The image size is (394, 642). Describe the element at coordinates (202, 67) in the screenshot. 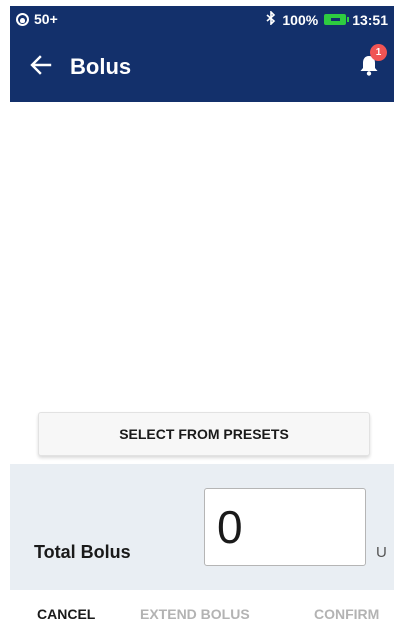

I see `app-bar: Bolus 1` at that location.